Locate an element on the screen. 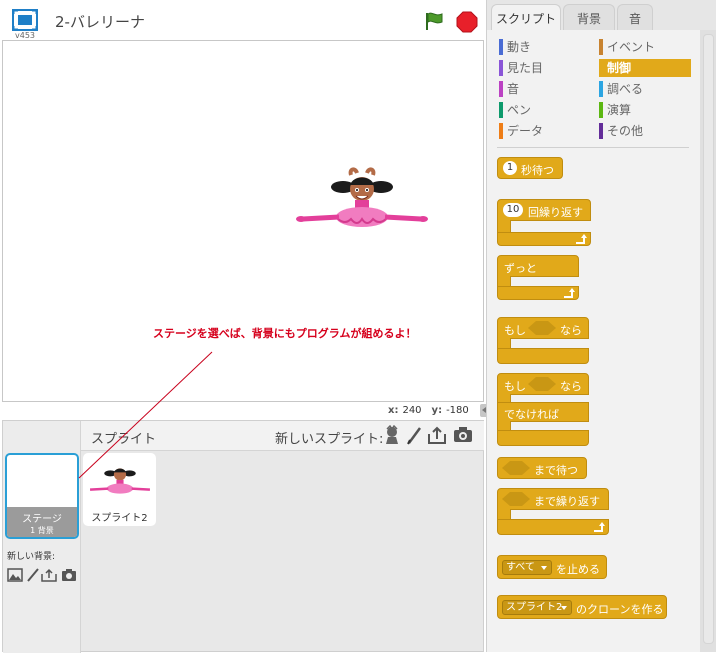 The image size is (716, 653). repeat-block: 10 回繰り返す is located at coordinates (544, 210).